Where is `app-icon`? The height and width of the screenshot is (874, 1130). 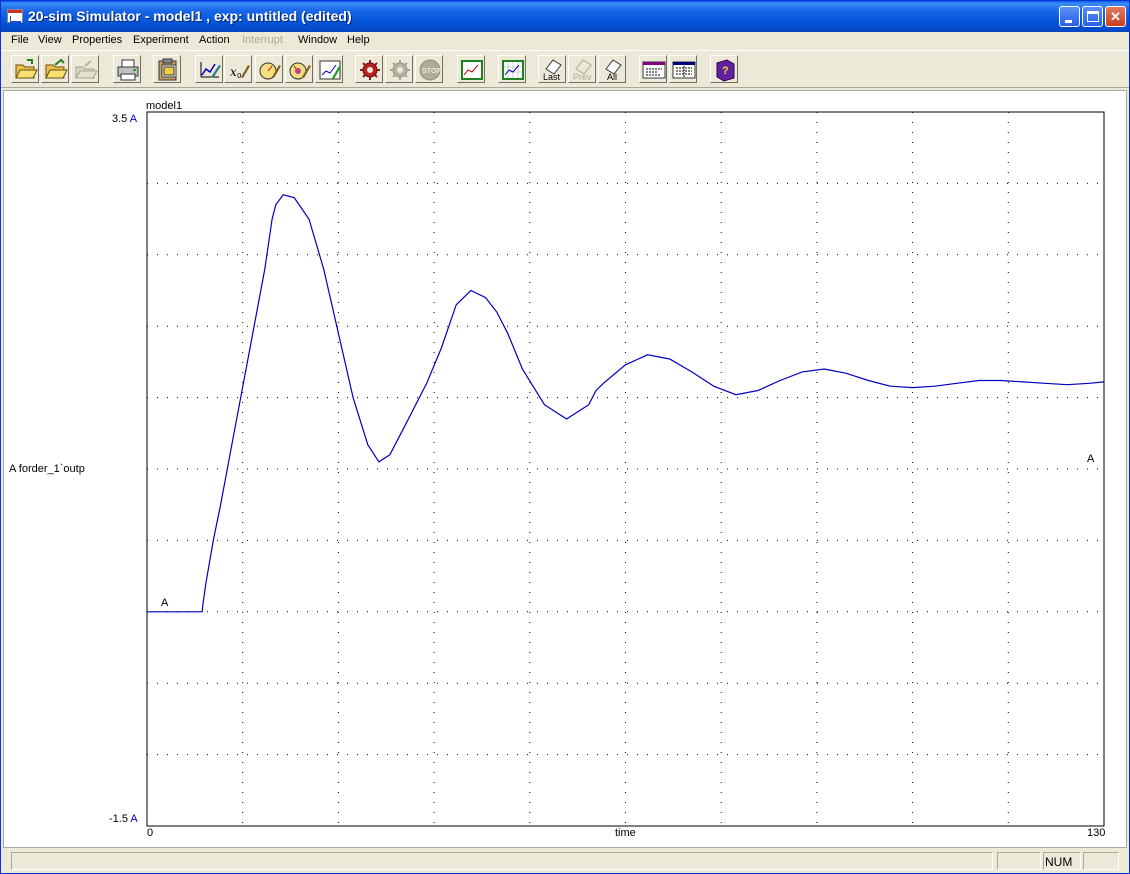
app-icon is located at coordinates (15, 16).